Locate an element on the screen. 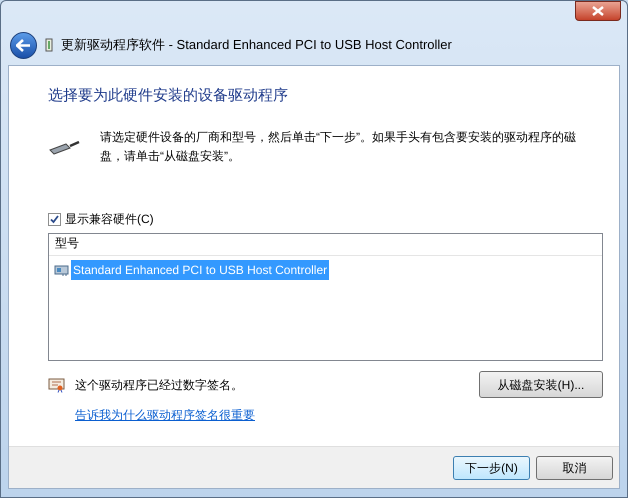 The height and width of the screenshot is (498, 628). signature-note: 这个驱动程序已经过数字签名。 is located at coordinates (159, 385).